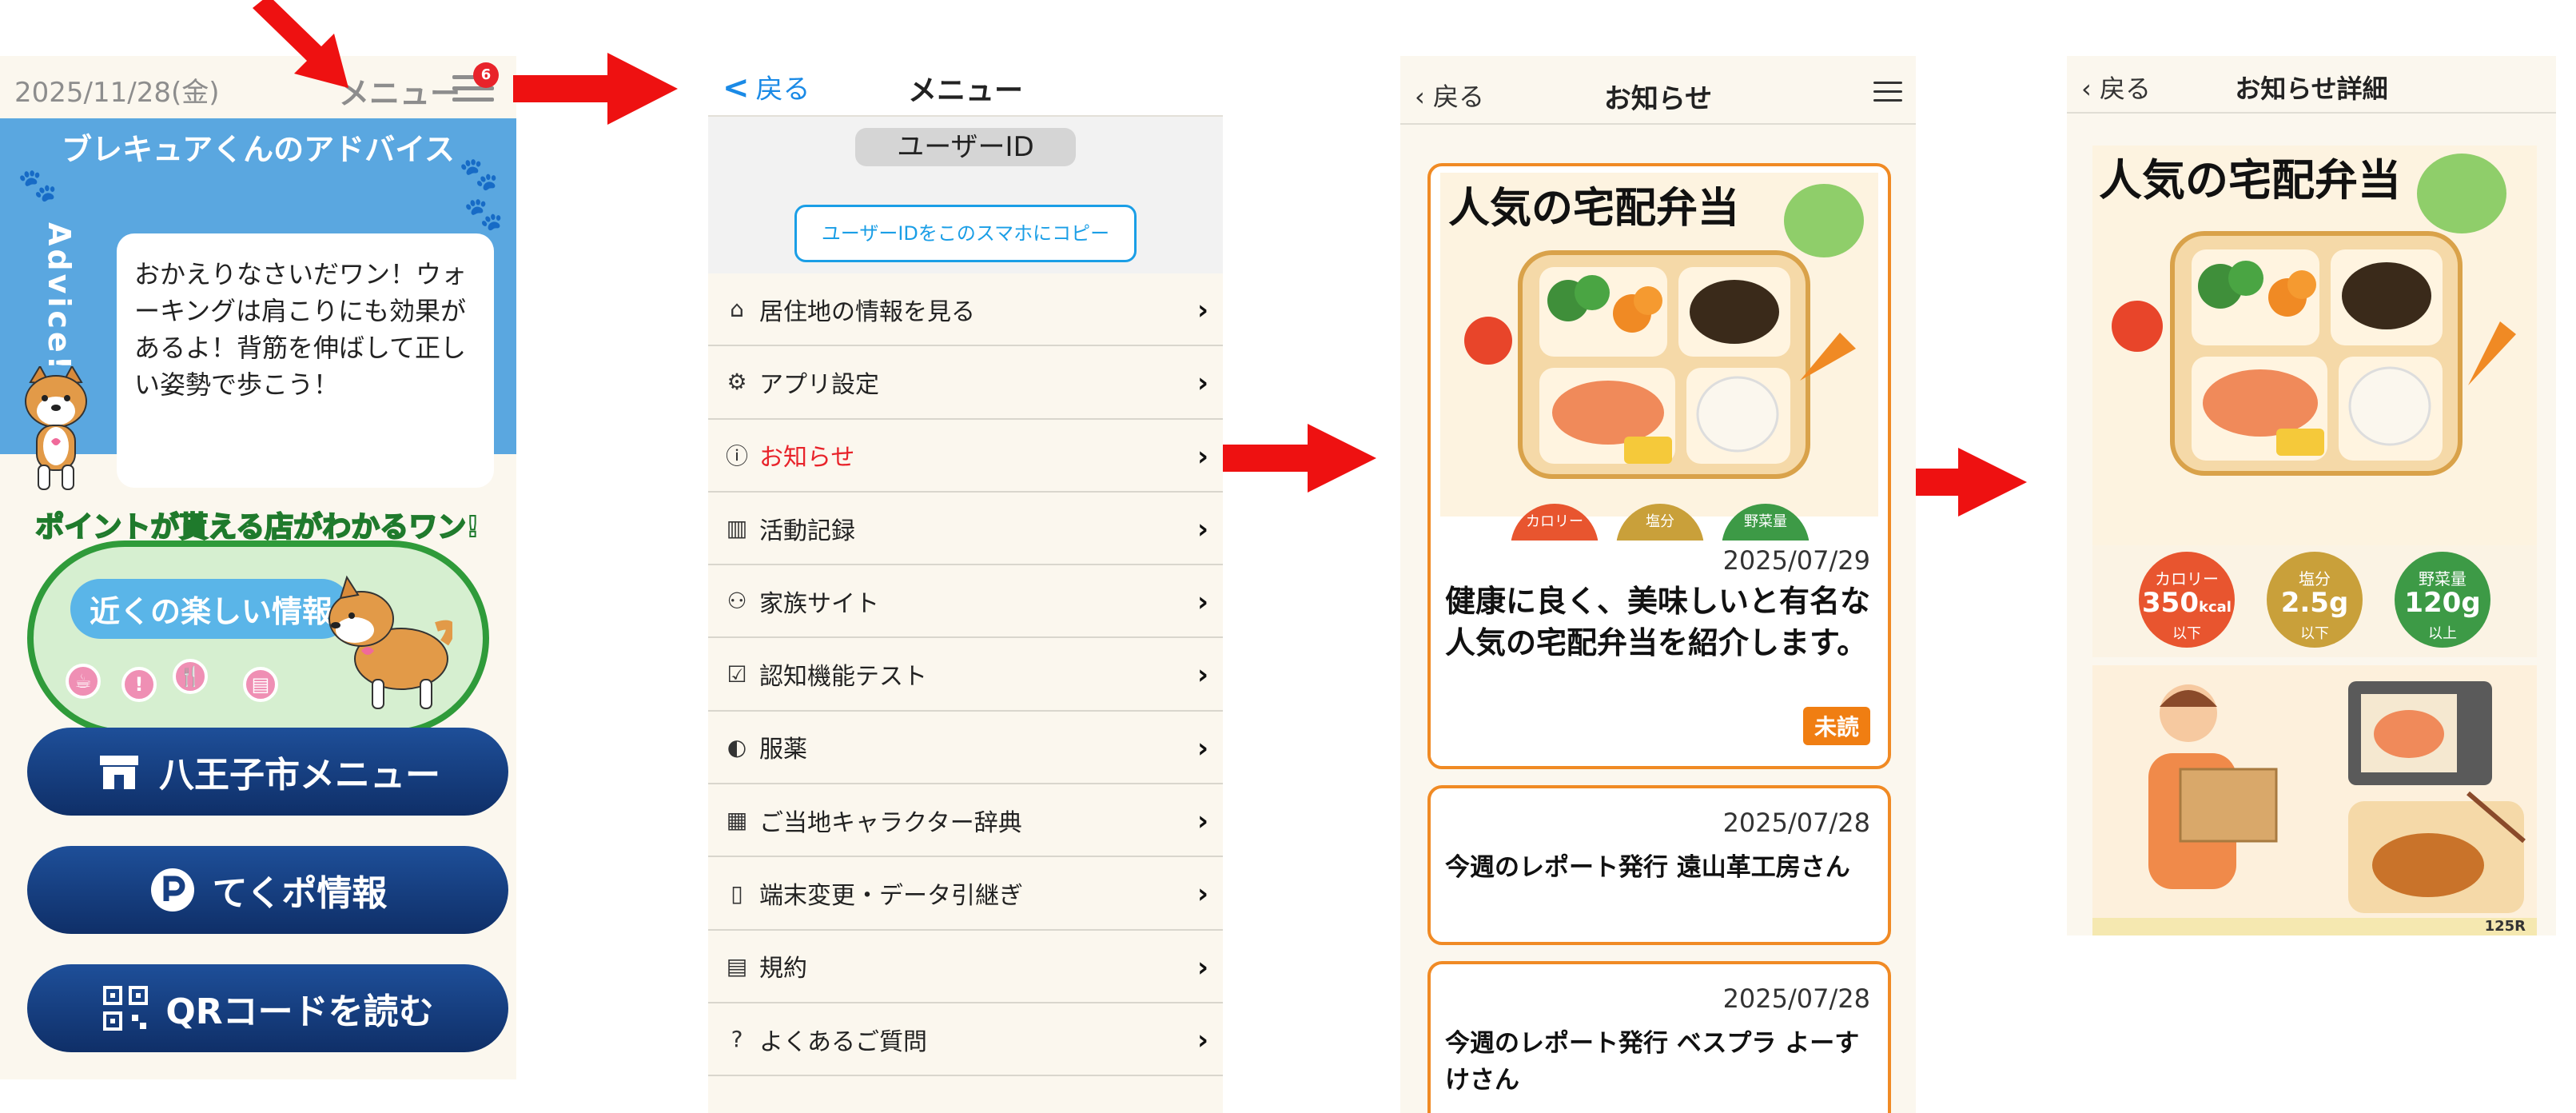 This screenshot has height=1113, width=2576. I want to click on document-icon: ▤, so click(737, 965).